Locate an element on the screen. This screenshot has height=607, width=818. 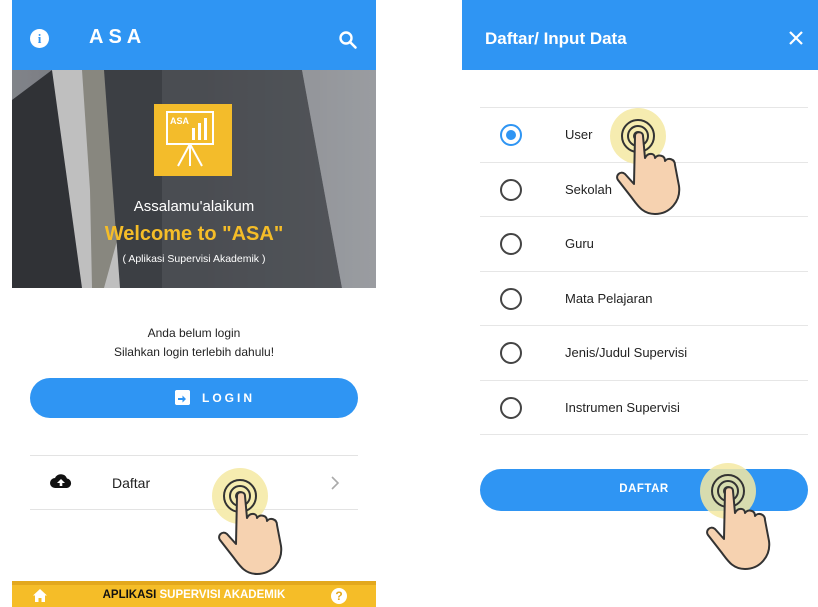
option-guru: Guru is located at coordinates (644, 243).